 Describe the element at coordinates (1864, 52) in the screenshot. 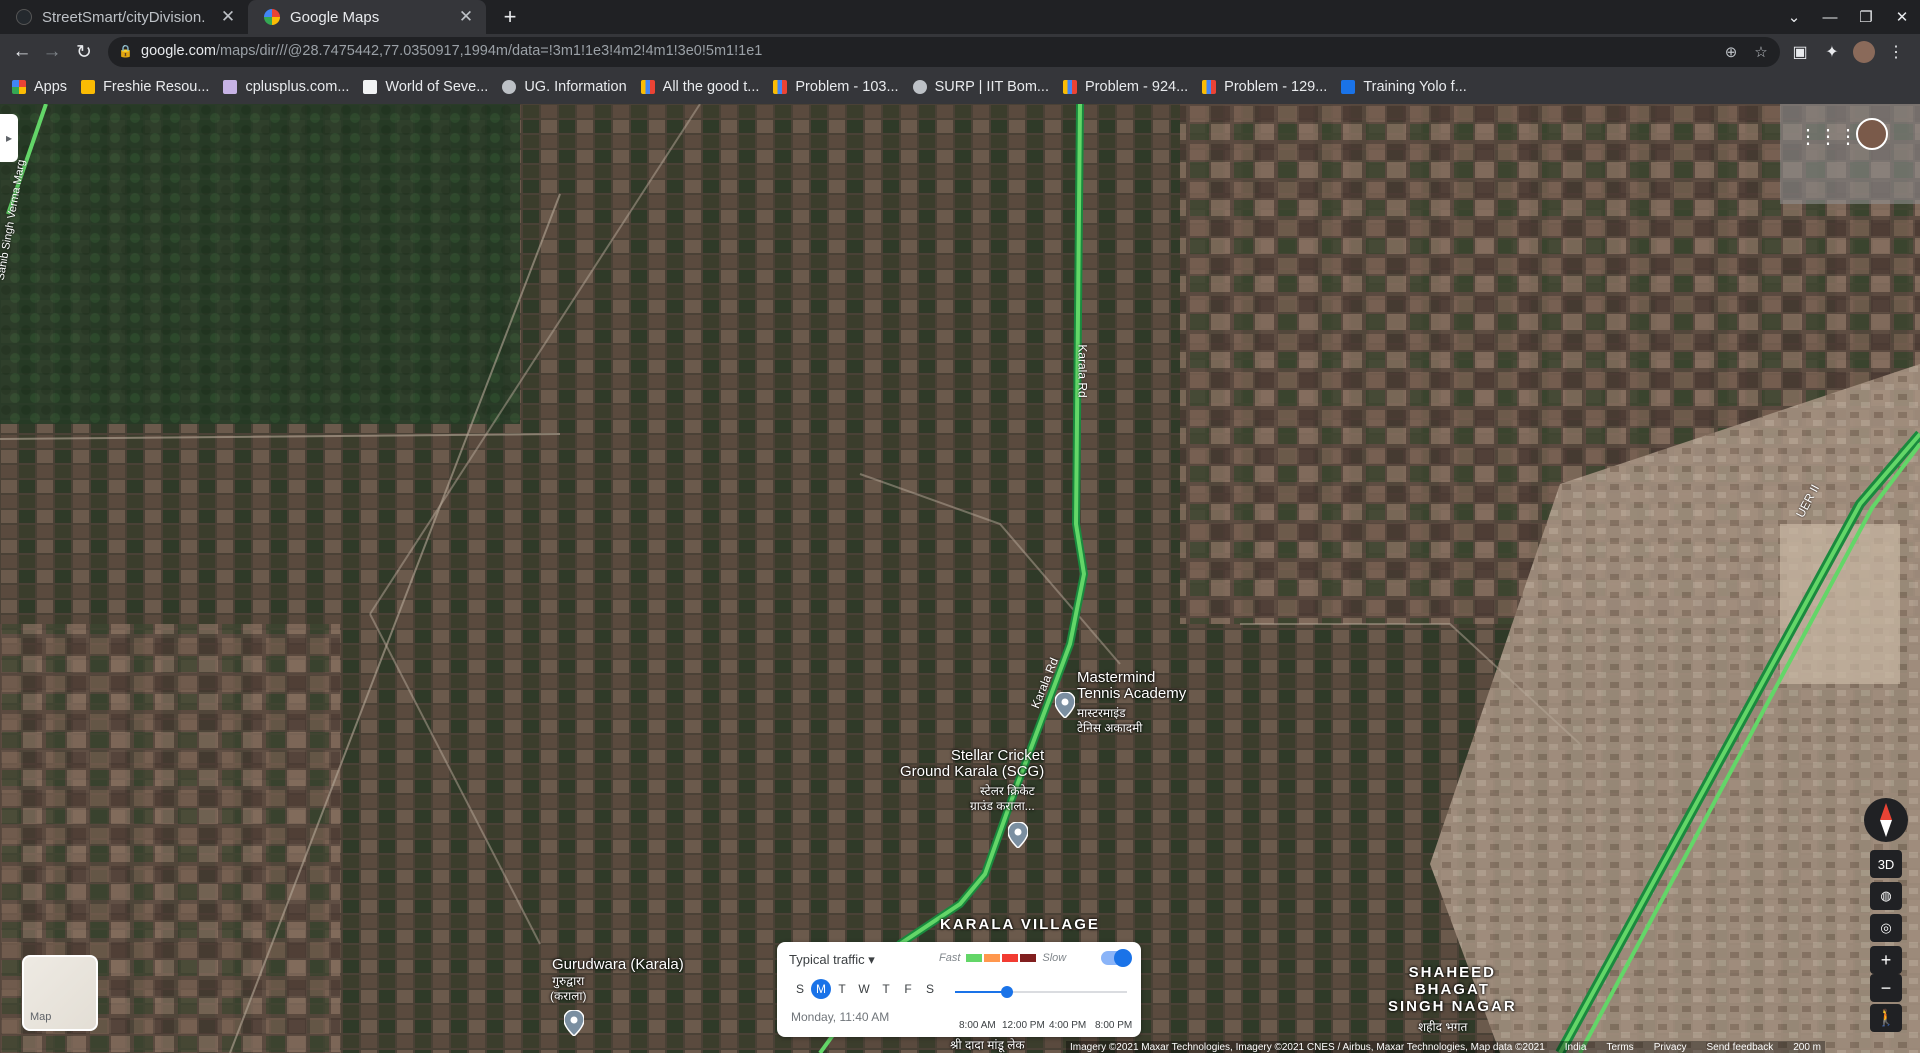

I see `profile-avatar` at that location.